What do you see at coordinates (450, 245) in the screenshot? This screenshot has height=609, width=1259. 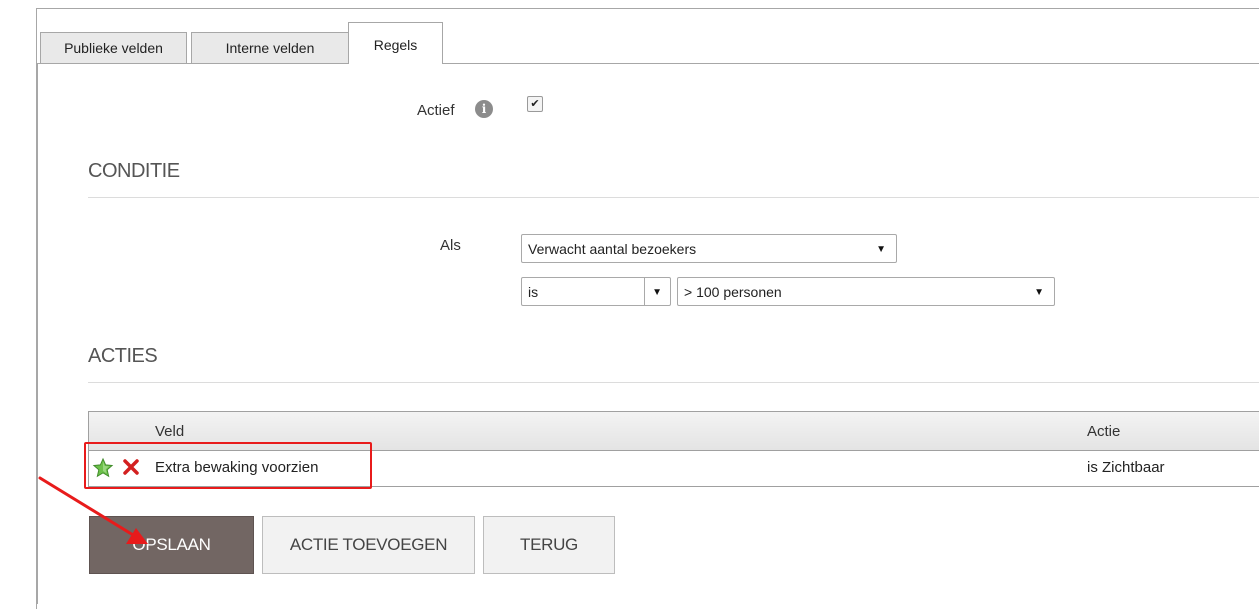 I see `als-label: Als` at bounding box center [450, 245].